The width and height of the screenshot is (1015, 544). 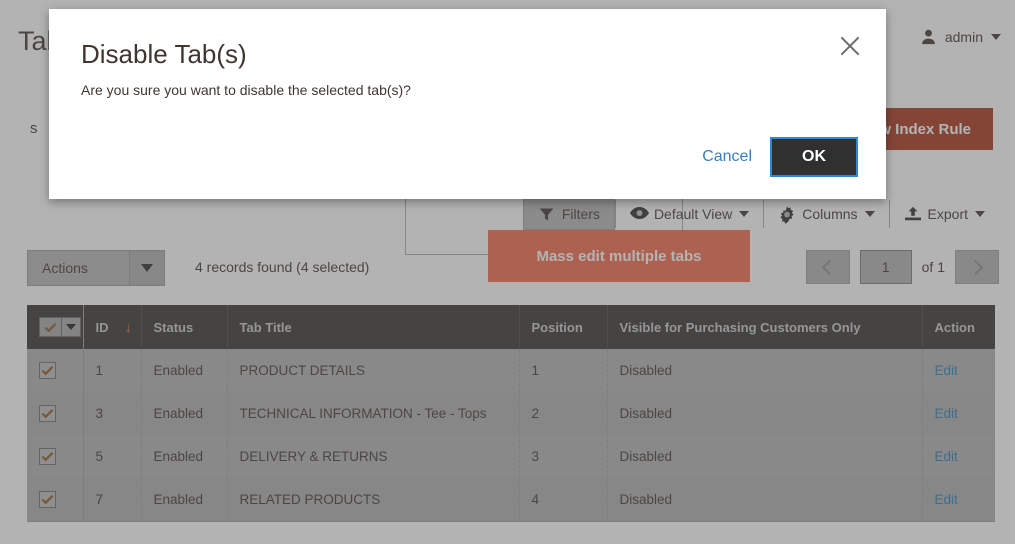 I want to click on modal-actions: Cancel OK, so click(x=780, y=157).